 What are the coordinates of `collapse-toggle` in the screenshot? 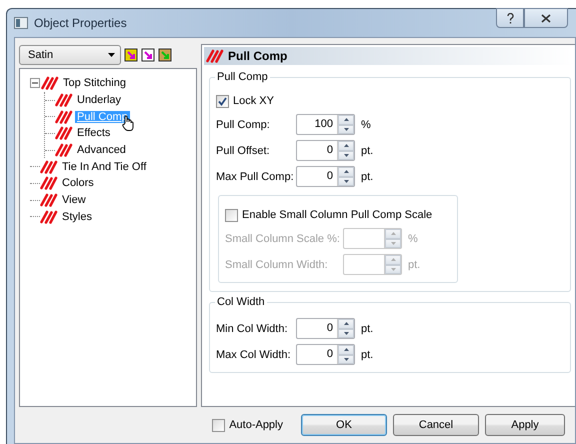 It's located at (35, 83).